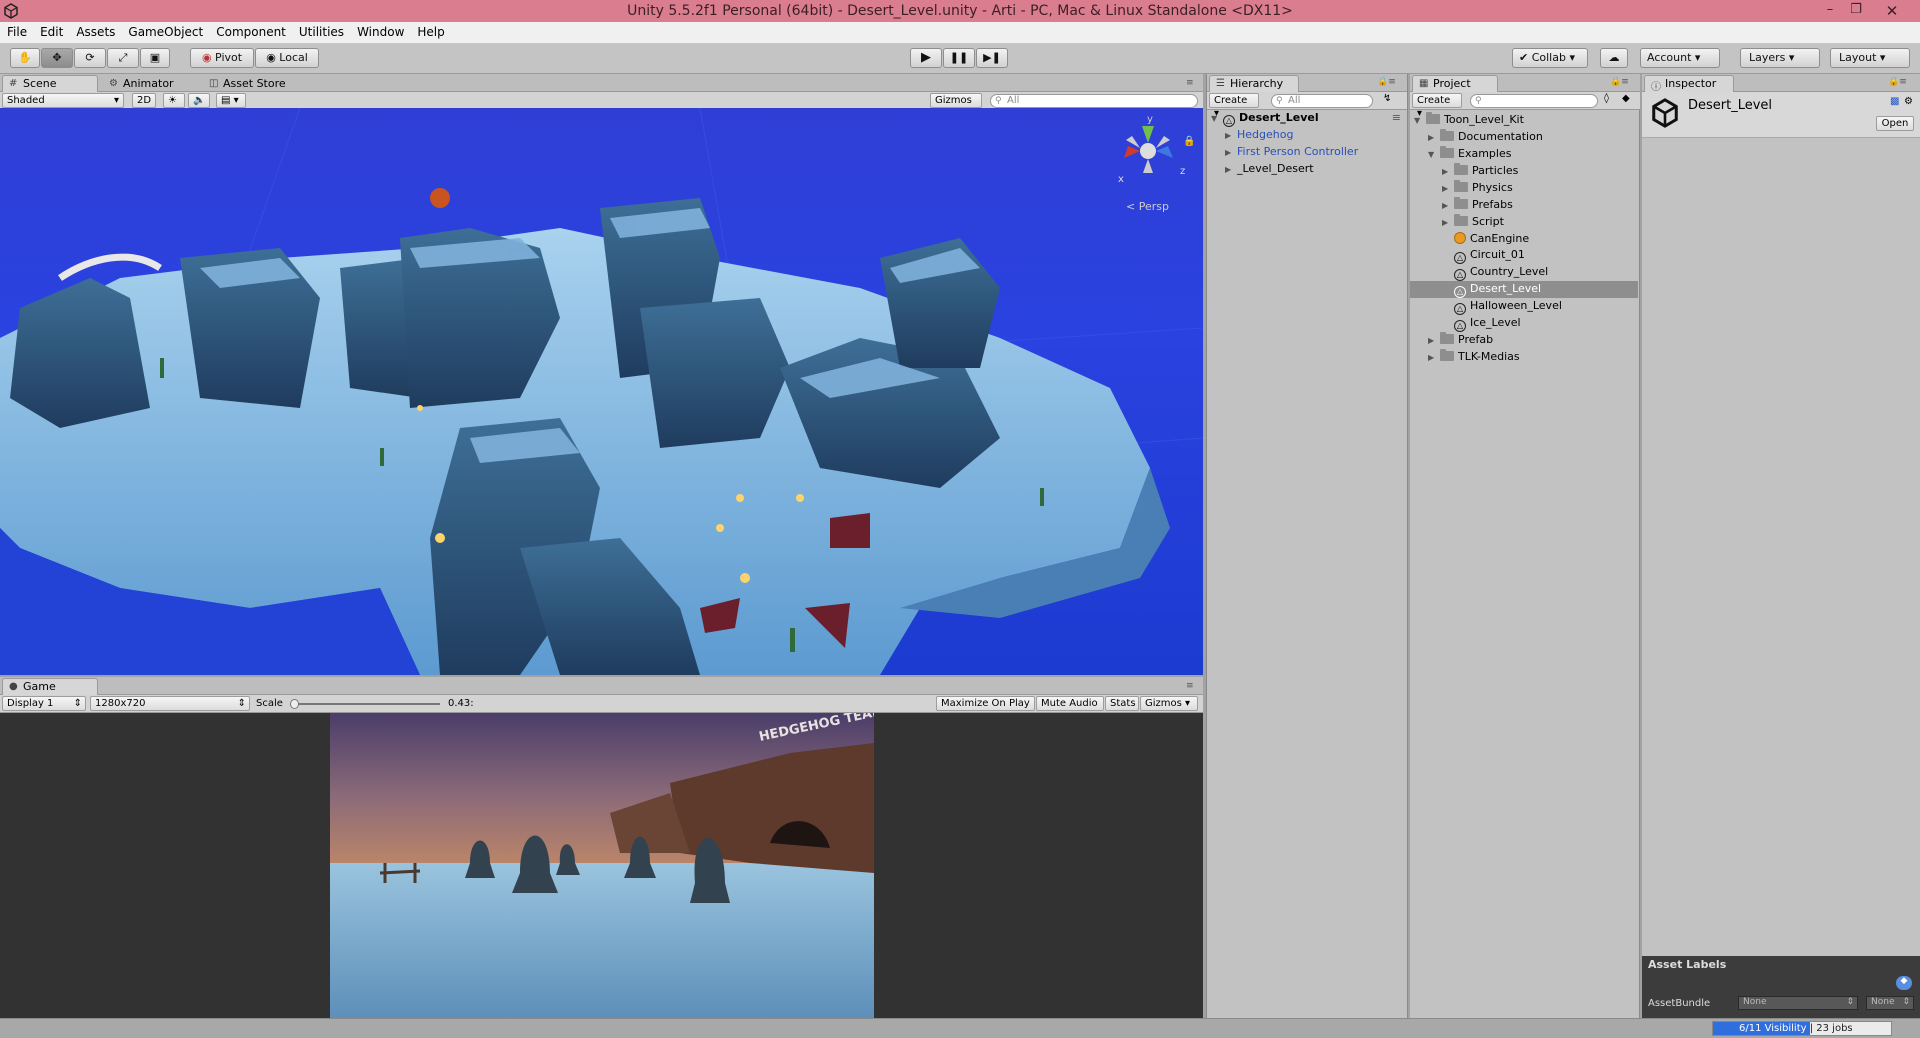 This screenshot has height=1038, width=1920. Describe the element at coordinates (123, 58) in the screenshot. I see `scale-tool-button: ⤢` at that location.